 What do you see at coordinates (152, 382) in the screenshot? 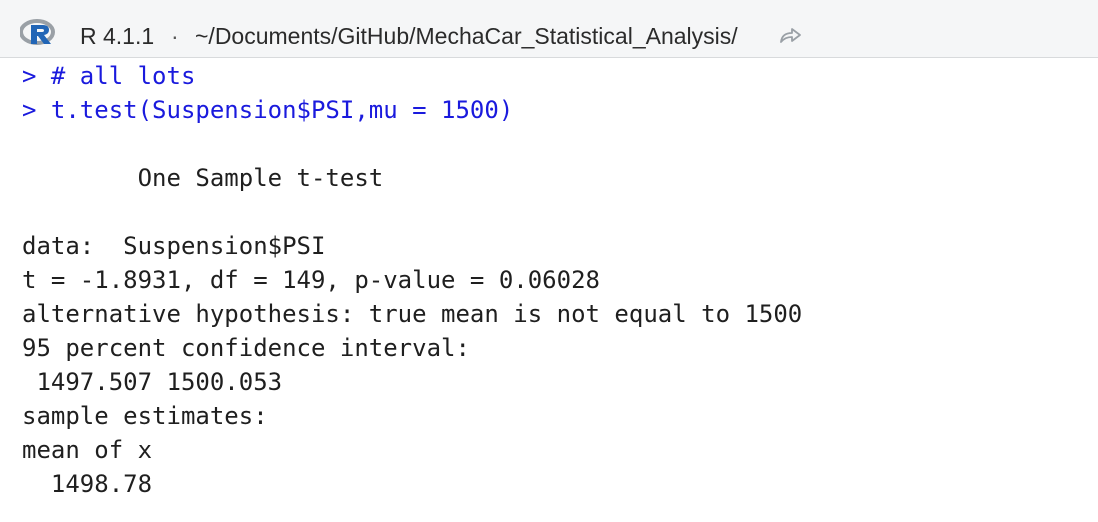
I see `confidence-interval-values: 1497.507 1500.053` at bounding box center [152, 382].